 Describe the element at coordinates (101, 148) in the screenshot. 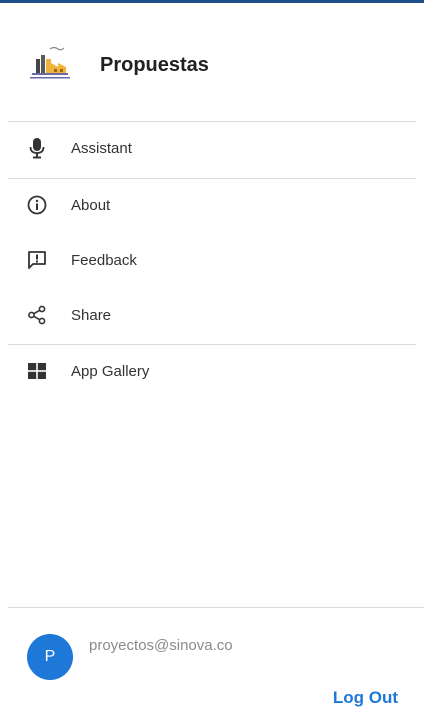

I see `menu-item-label: Assistant` at that location.